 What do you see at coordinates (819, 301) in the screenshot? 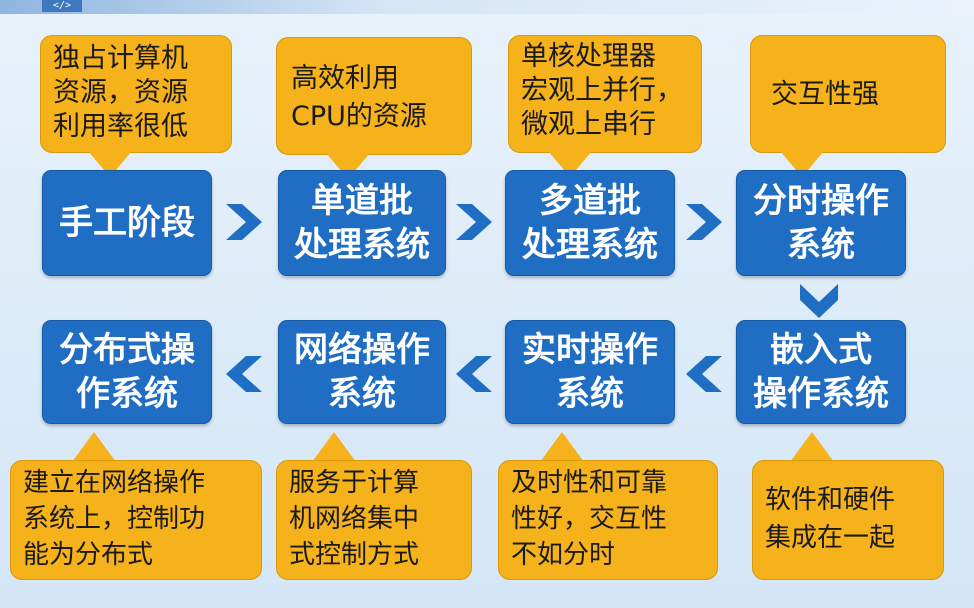
I see `chevron-down-icon` at bounding box center [819, 301].